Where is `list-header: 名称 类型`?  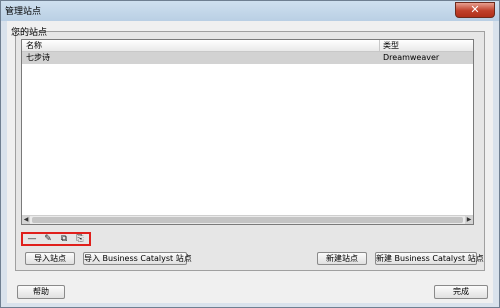
list-header: 名称 类型 is located at coordinates (247, 46).